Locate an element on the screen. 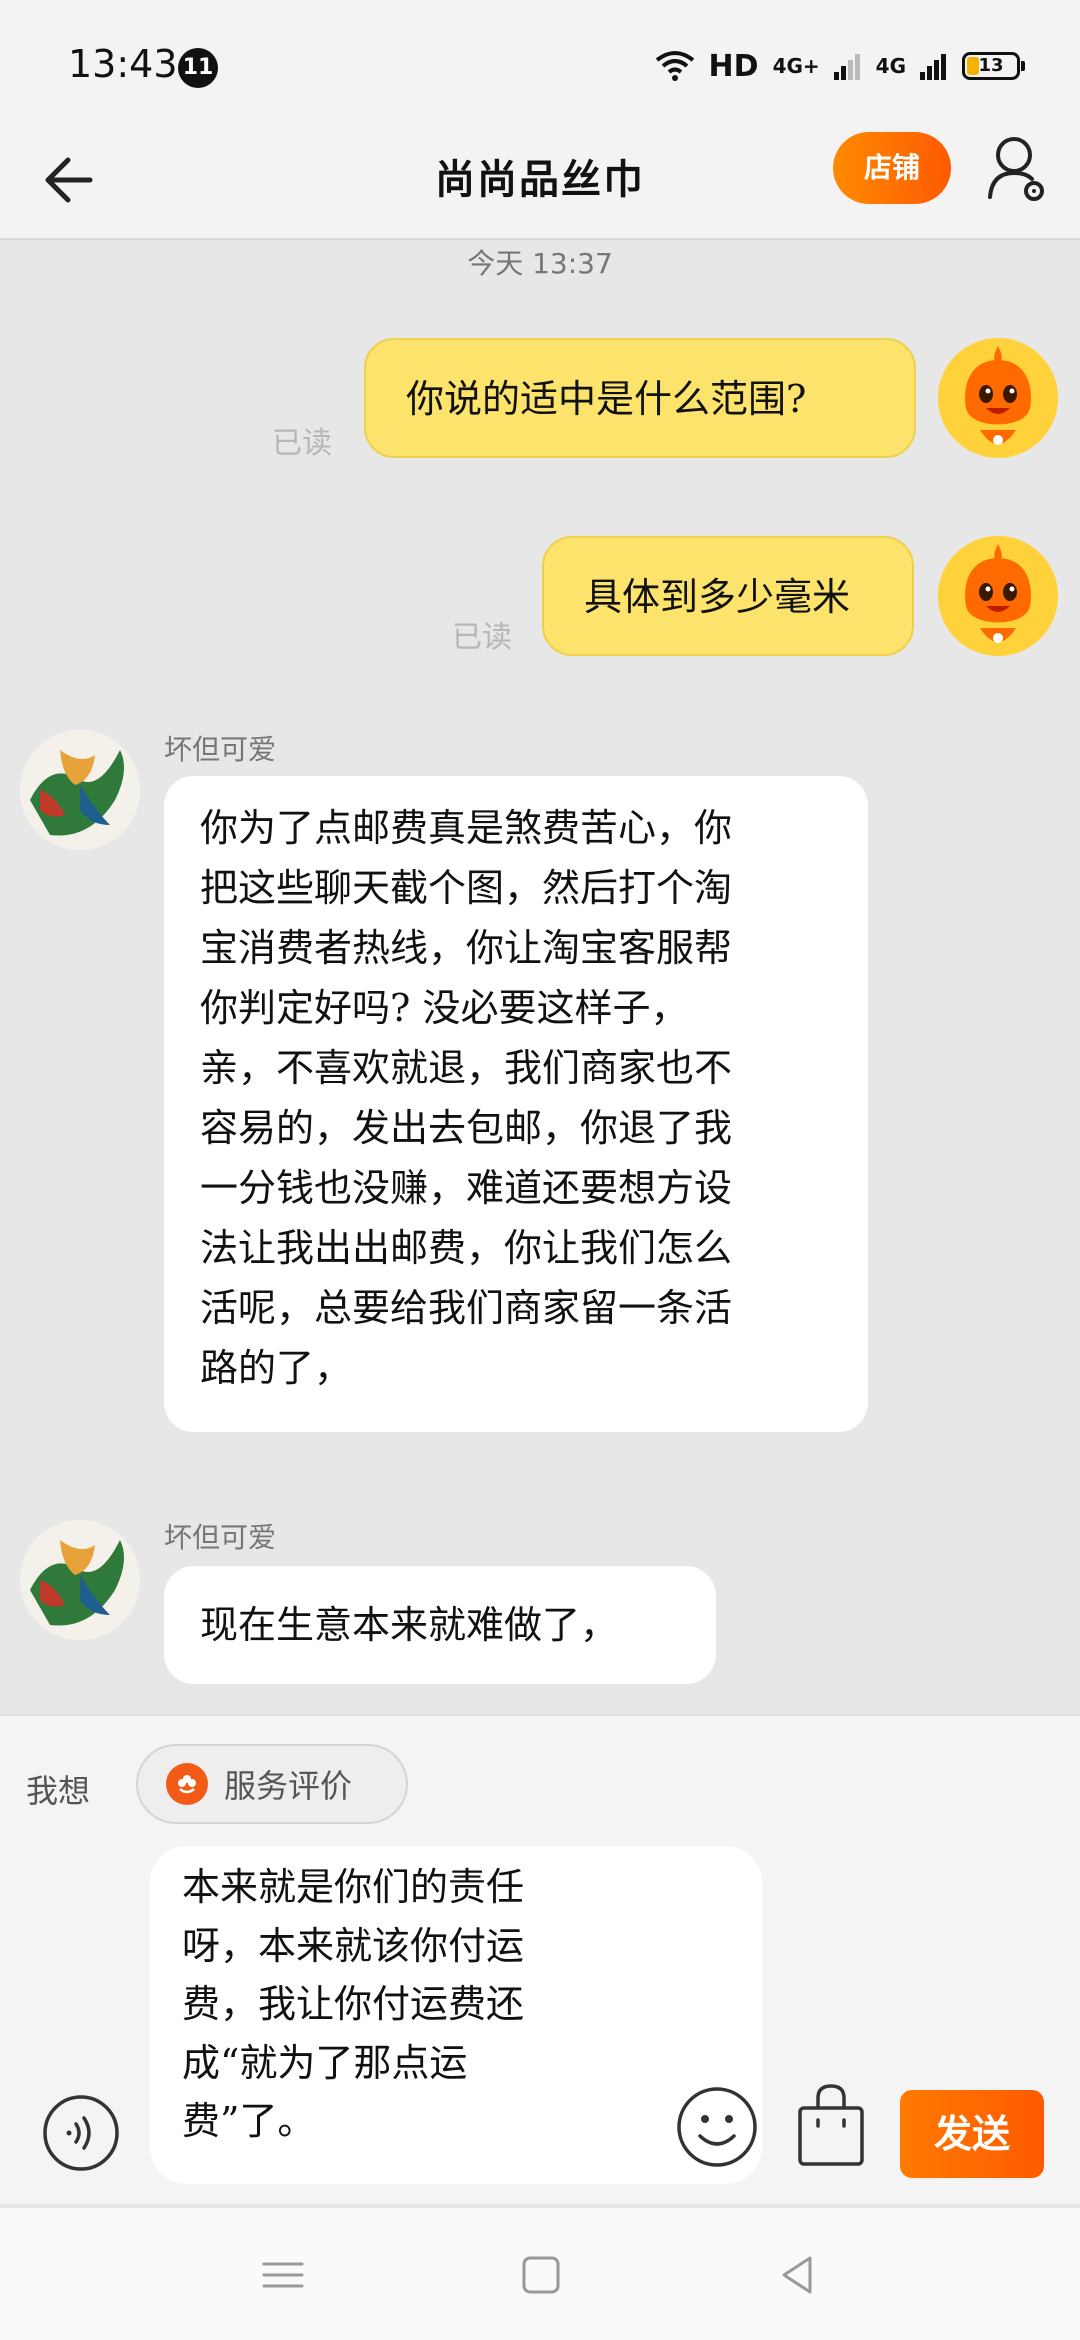 This screenshot has width=1080, height=2340. header: 尚尚品丝巾 店铺 is located at coordinates (540, 182).